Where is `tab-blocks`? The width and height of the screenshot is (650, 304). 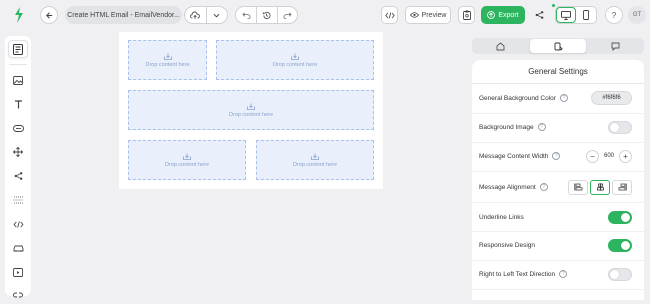
tab-blocks is located at coordinates (500, 46).